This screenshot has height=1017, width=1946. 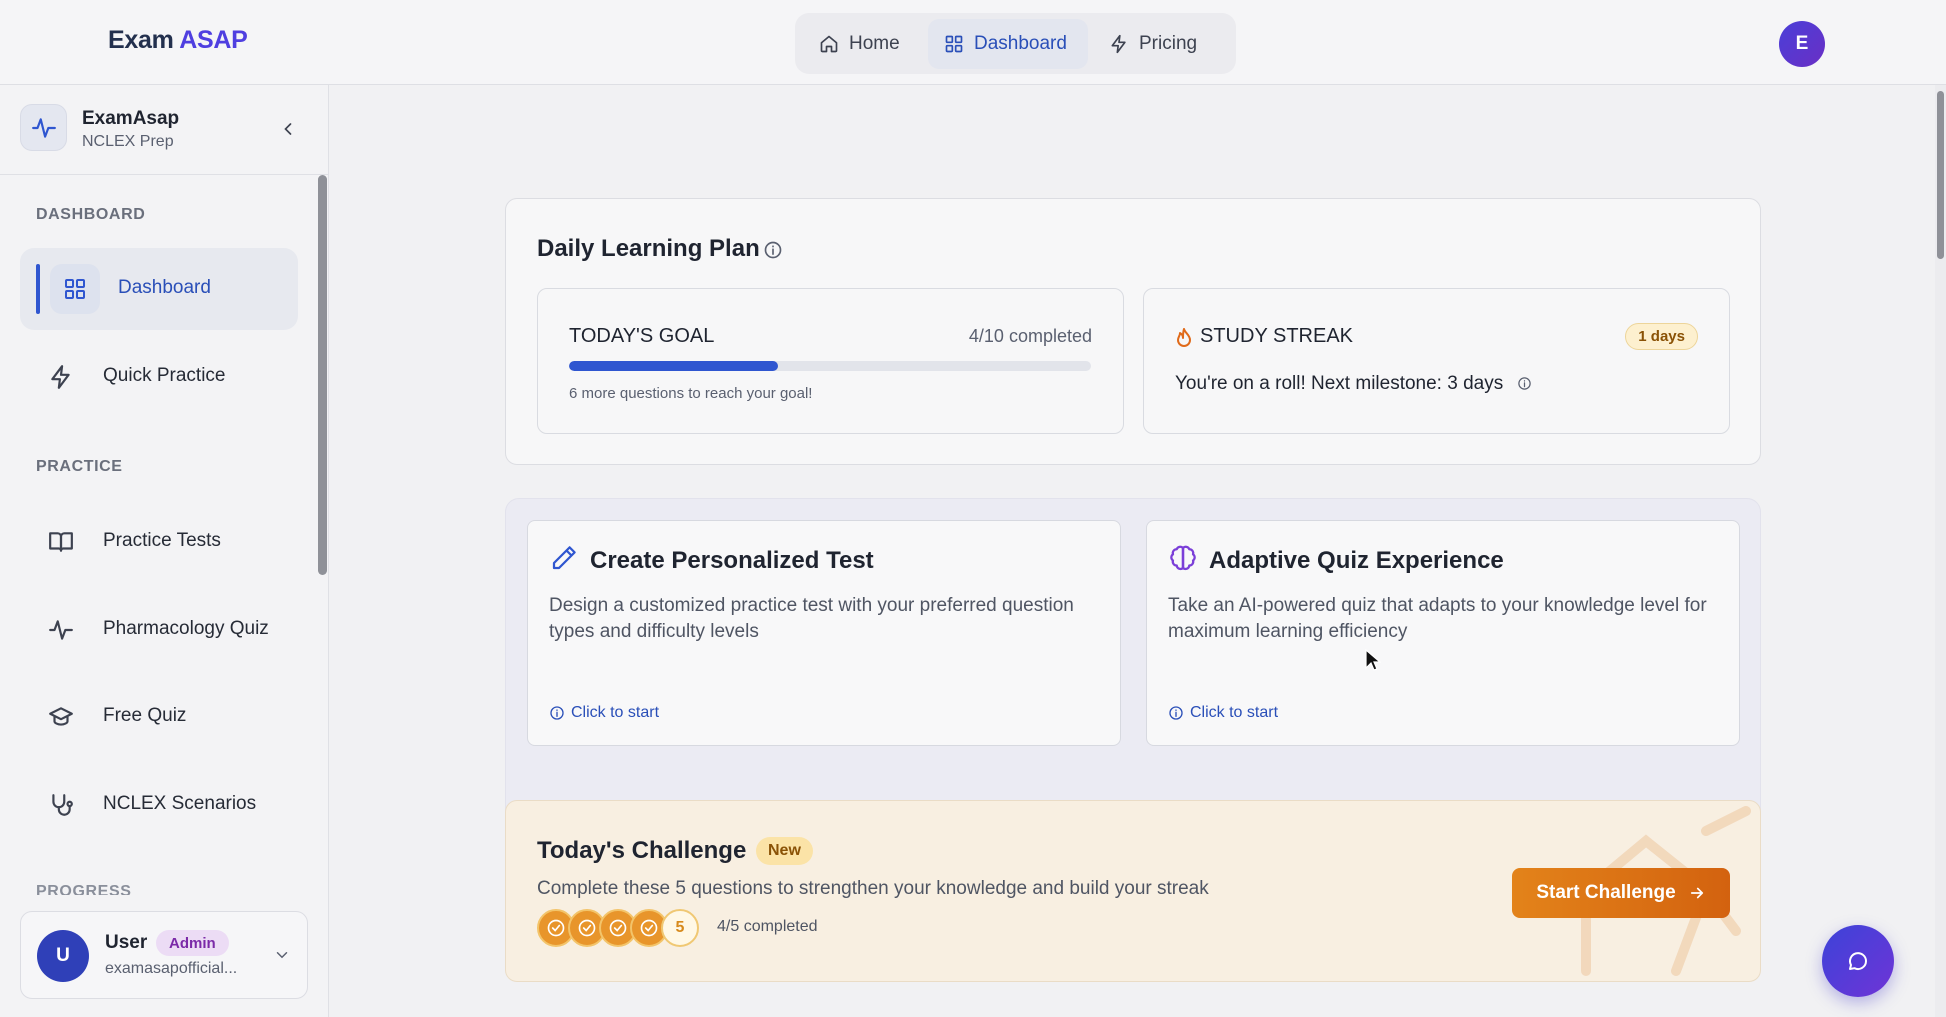 What do you see at coordinates (648, 248) in the screenshot?
I see `plan-title: Daily Learning Plan` at bounding box center [648, 248].